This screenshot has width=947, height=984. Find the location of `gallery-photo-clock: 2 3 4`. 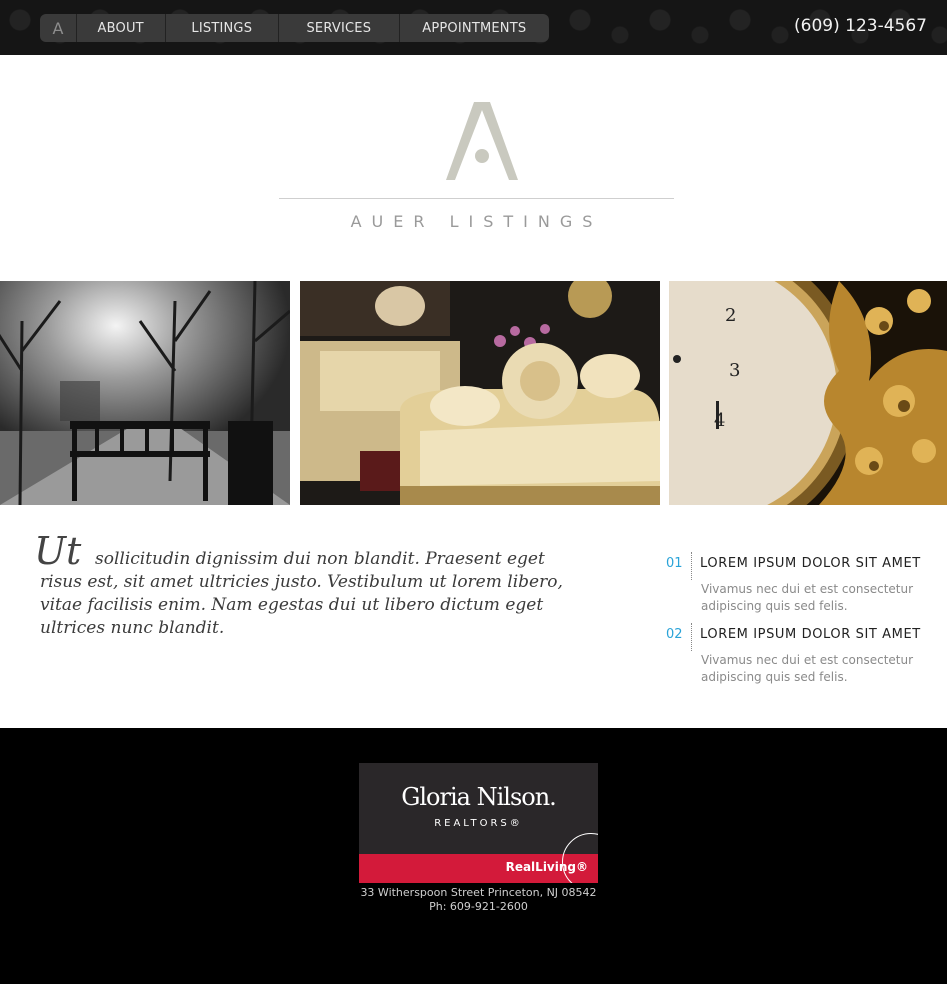

gallery-photo-clock: 2 3 4 is located at coordinates (808, 393).